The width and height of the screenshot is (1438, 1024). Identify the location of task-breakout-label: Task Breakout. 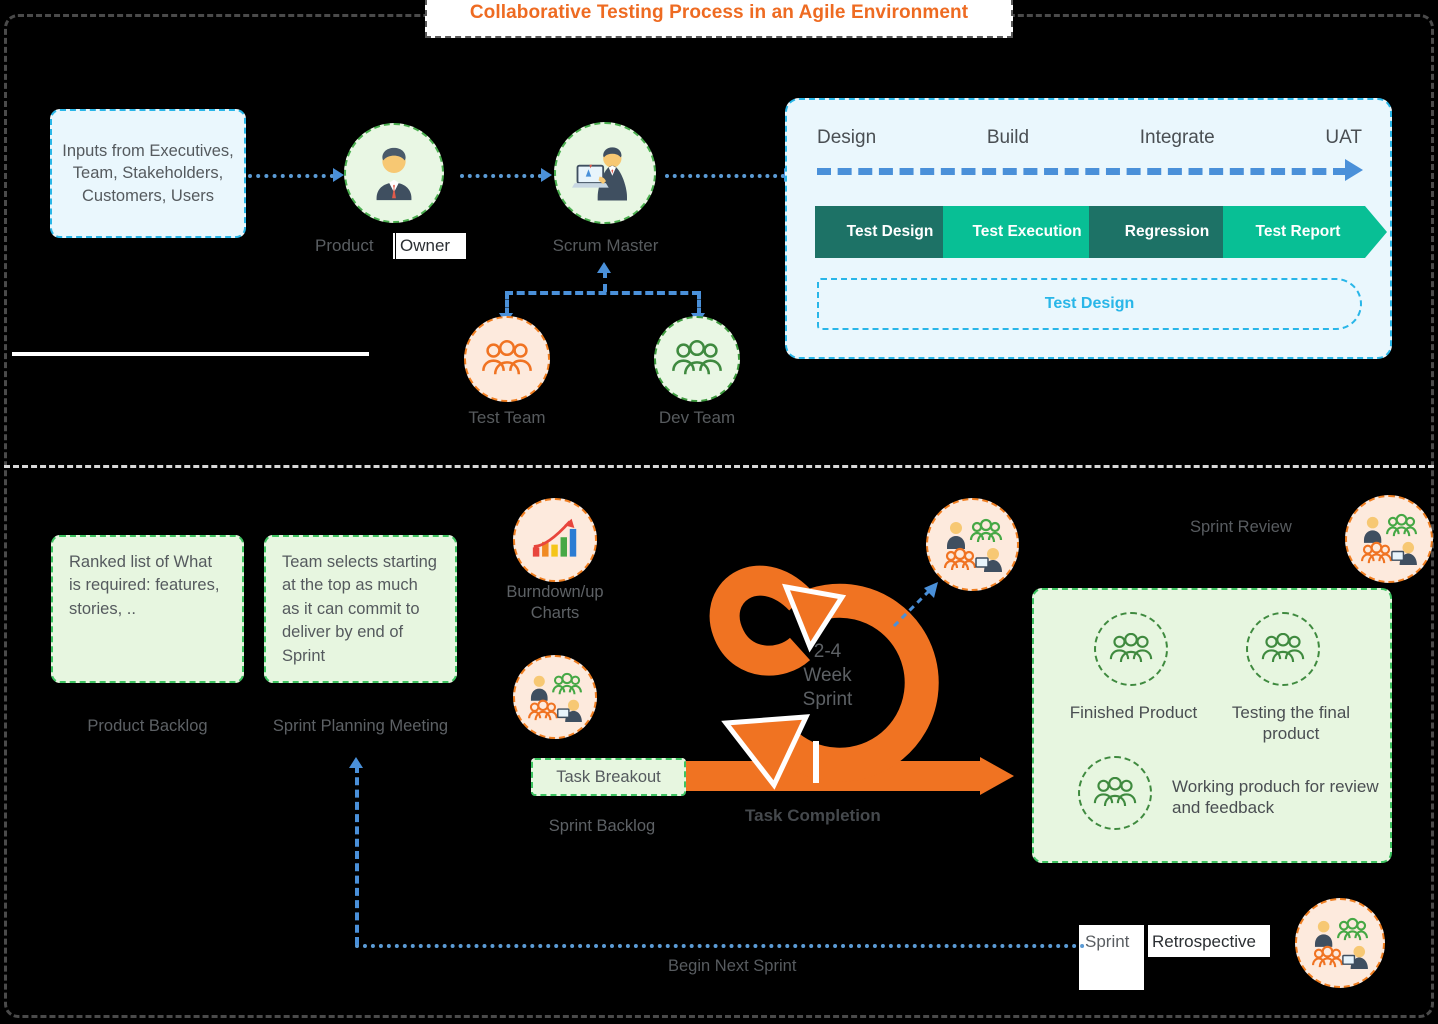
(608, 776).